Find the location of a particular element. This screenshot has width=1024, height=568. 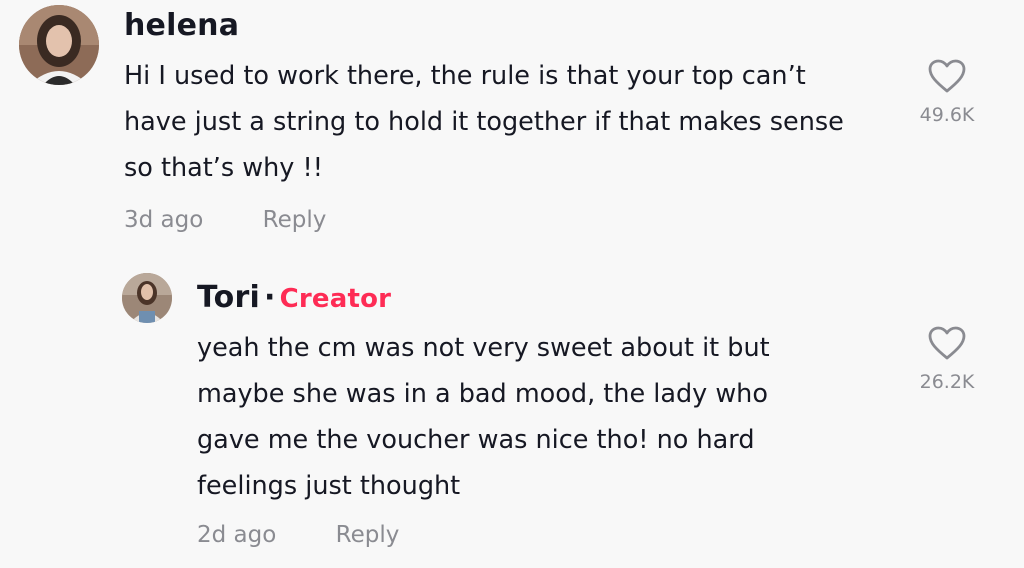

like-button: 26.2K is located at coordinates (947, 359).